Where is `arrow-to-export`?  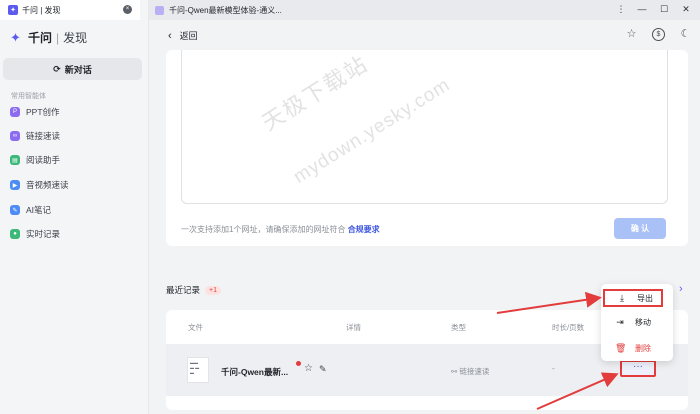
arrow-to-export is located at coordinates (549, 302).